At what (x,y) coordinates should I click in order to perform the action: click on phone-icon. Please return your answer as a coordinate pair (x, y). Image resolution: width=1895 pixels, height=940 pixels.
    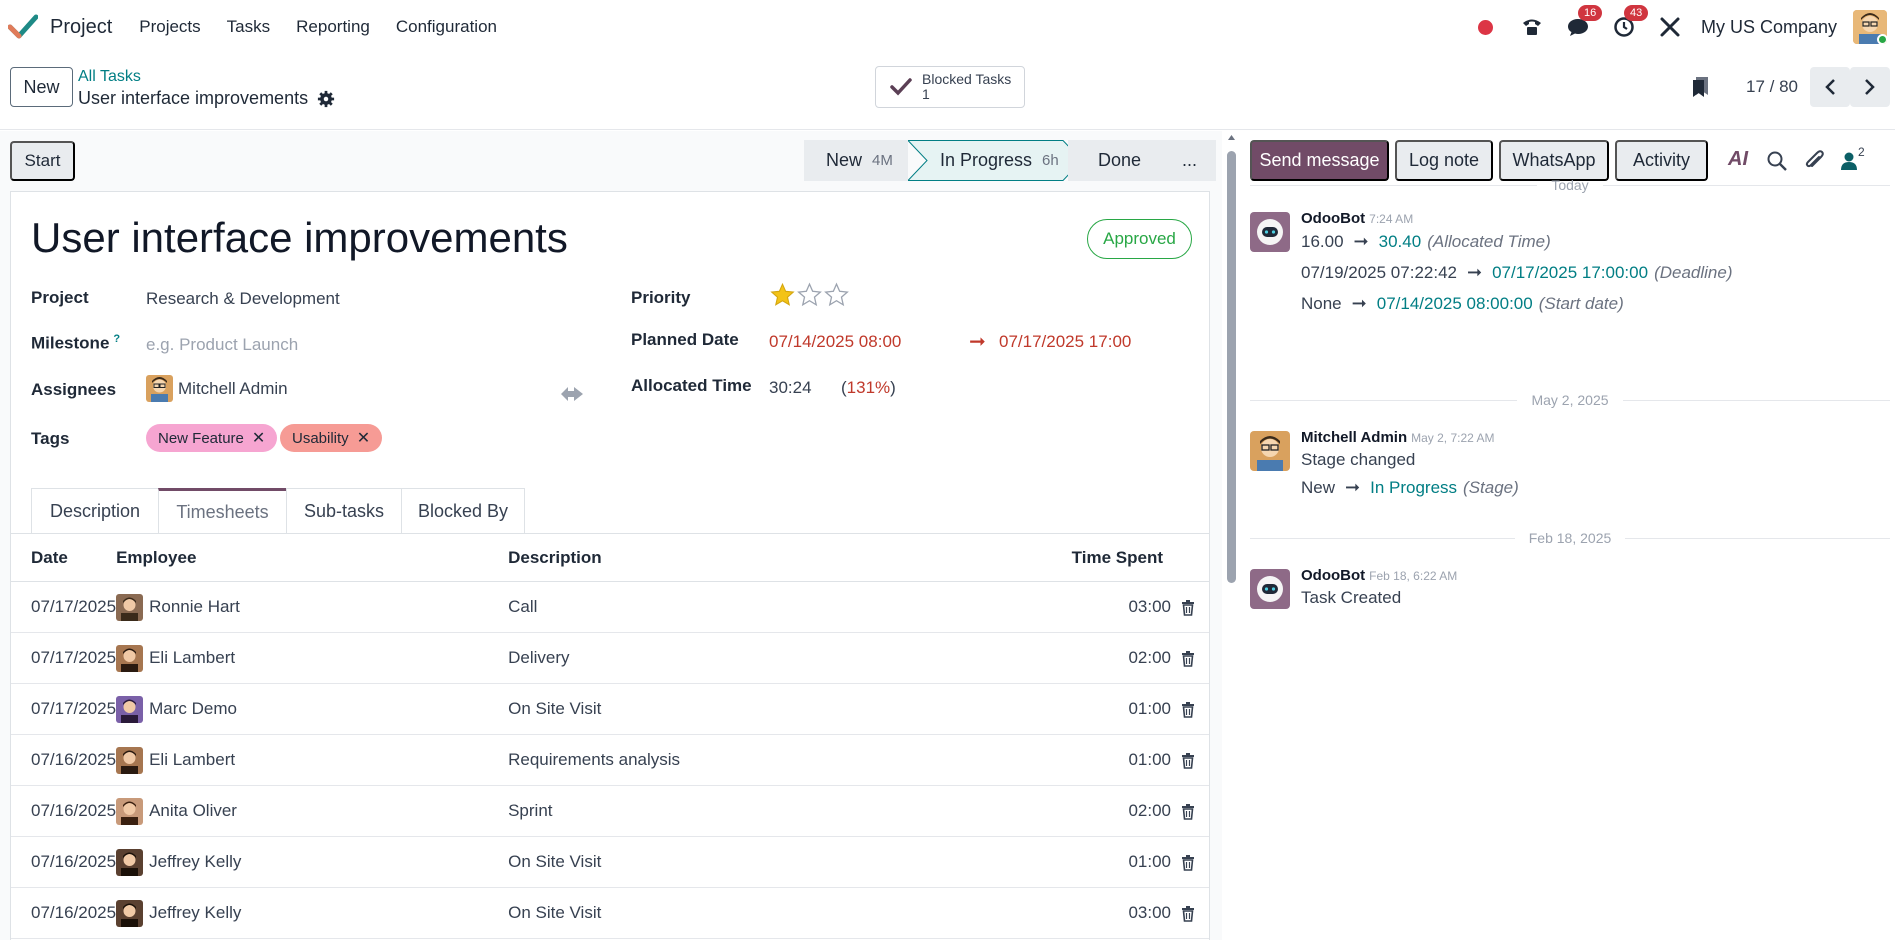
    Looking at the image, I should click on (1532, 27).